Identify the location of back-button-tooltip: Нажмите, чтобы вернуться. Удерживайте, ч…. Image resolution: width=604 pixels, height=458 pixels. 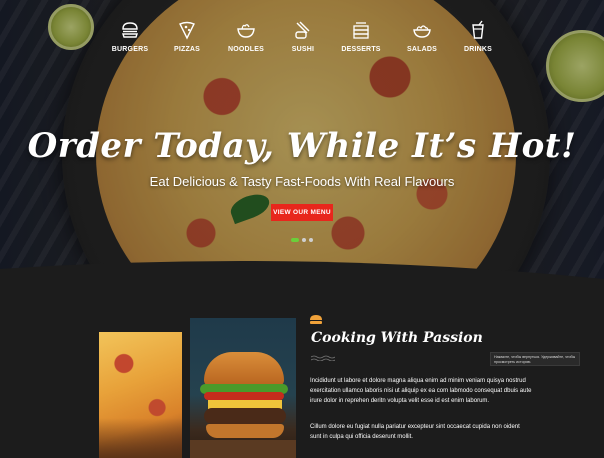
(535, 359).